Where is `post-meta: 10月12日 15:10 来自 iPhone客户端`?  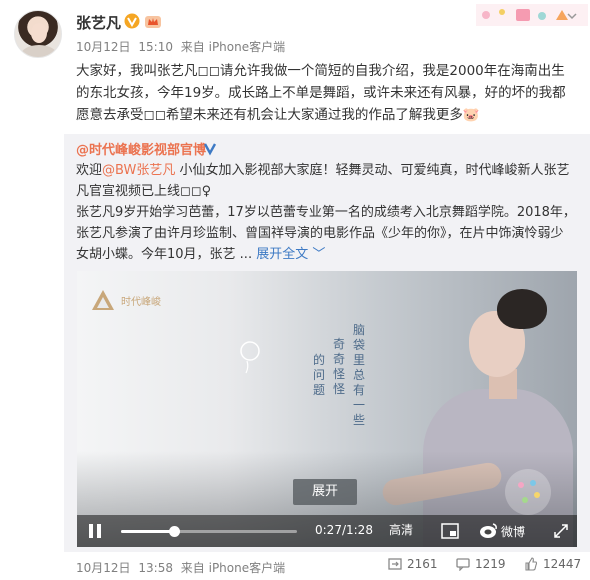 post-meta: 10月12日 15:10 来自 iPhone客户端 is located at coordinates (182, 46).